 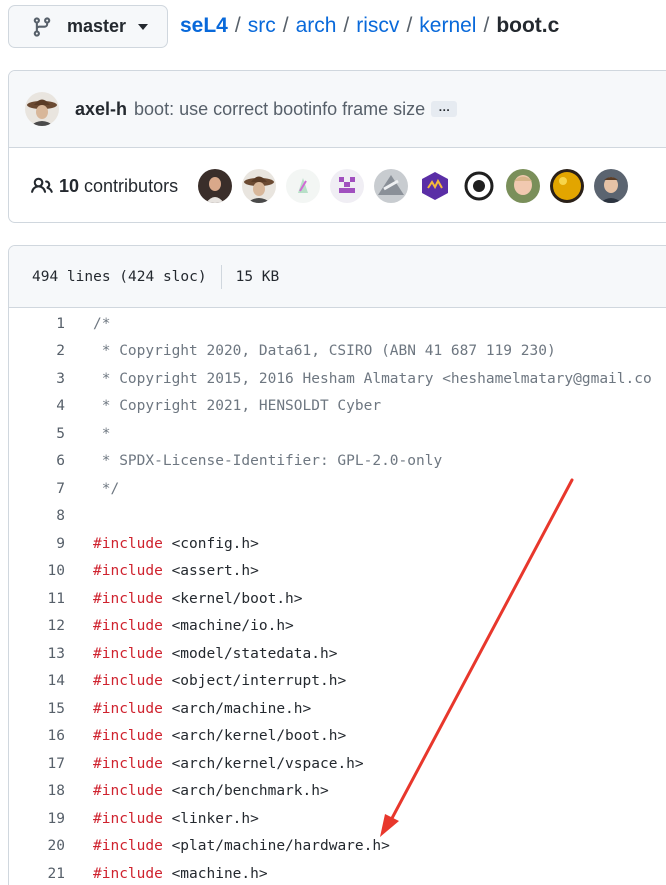 What do you see at coordinates (337, 572) in the screenshot?
I see `code-line: 10 #include <assert.h>` at bounding box center [337, 572].